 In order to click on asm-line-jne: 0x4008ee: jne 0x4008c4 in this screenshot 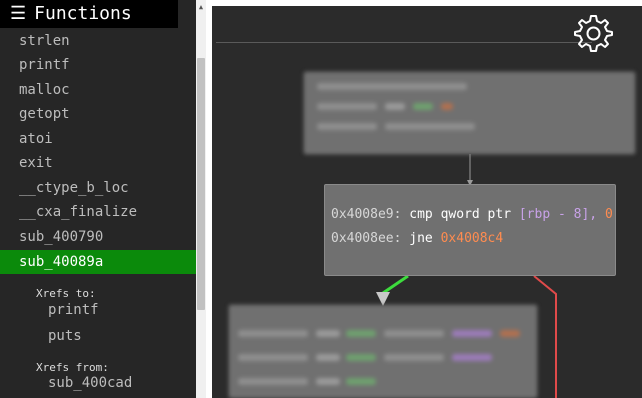, I will do `click(417, 238)`.